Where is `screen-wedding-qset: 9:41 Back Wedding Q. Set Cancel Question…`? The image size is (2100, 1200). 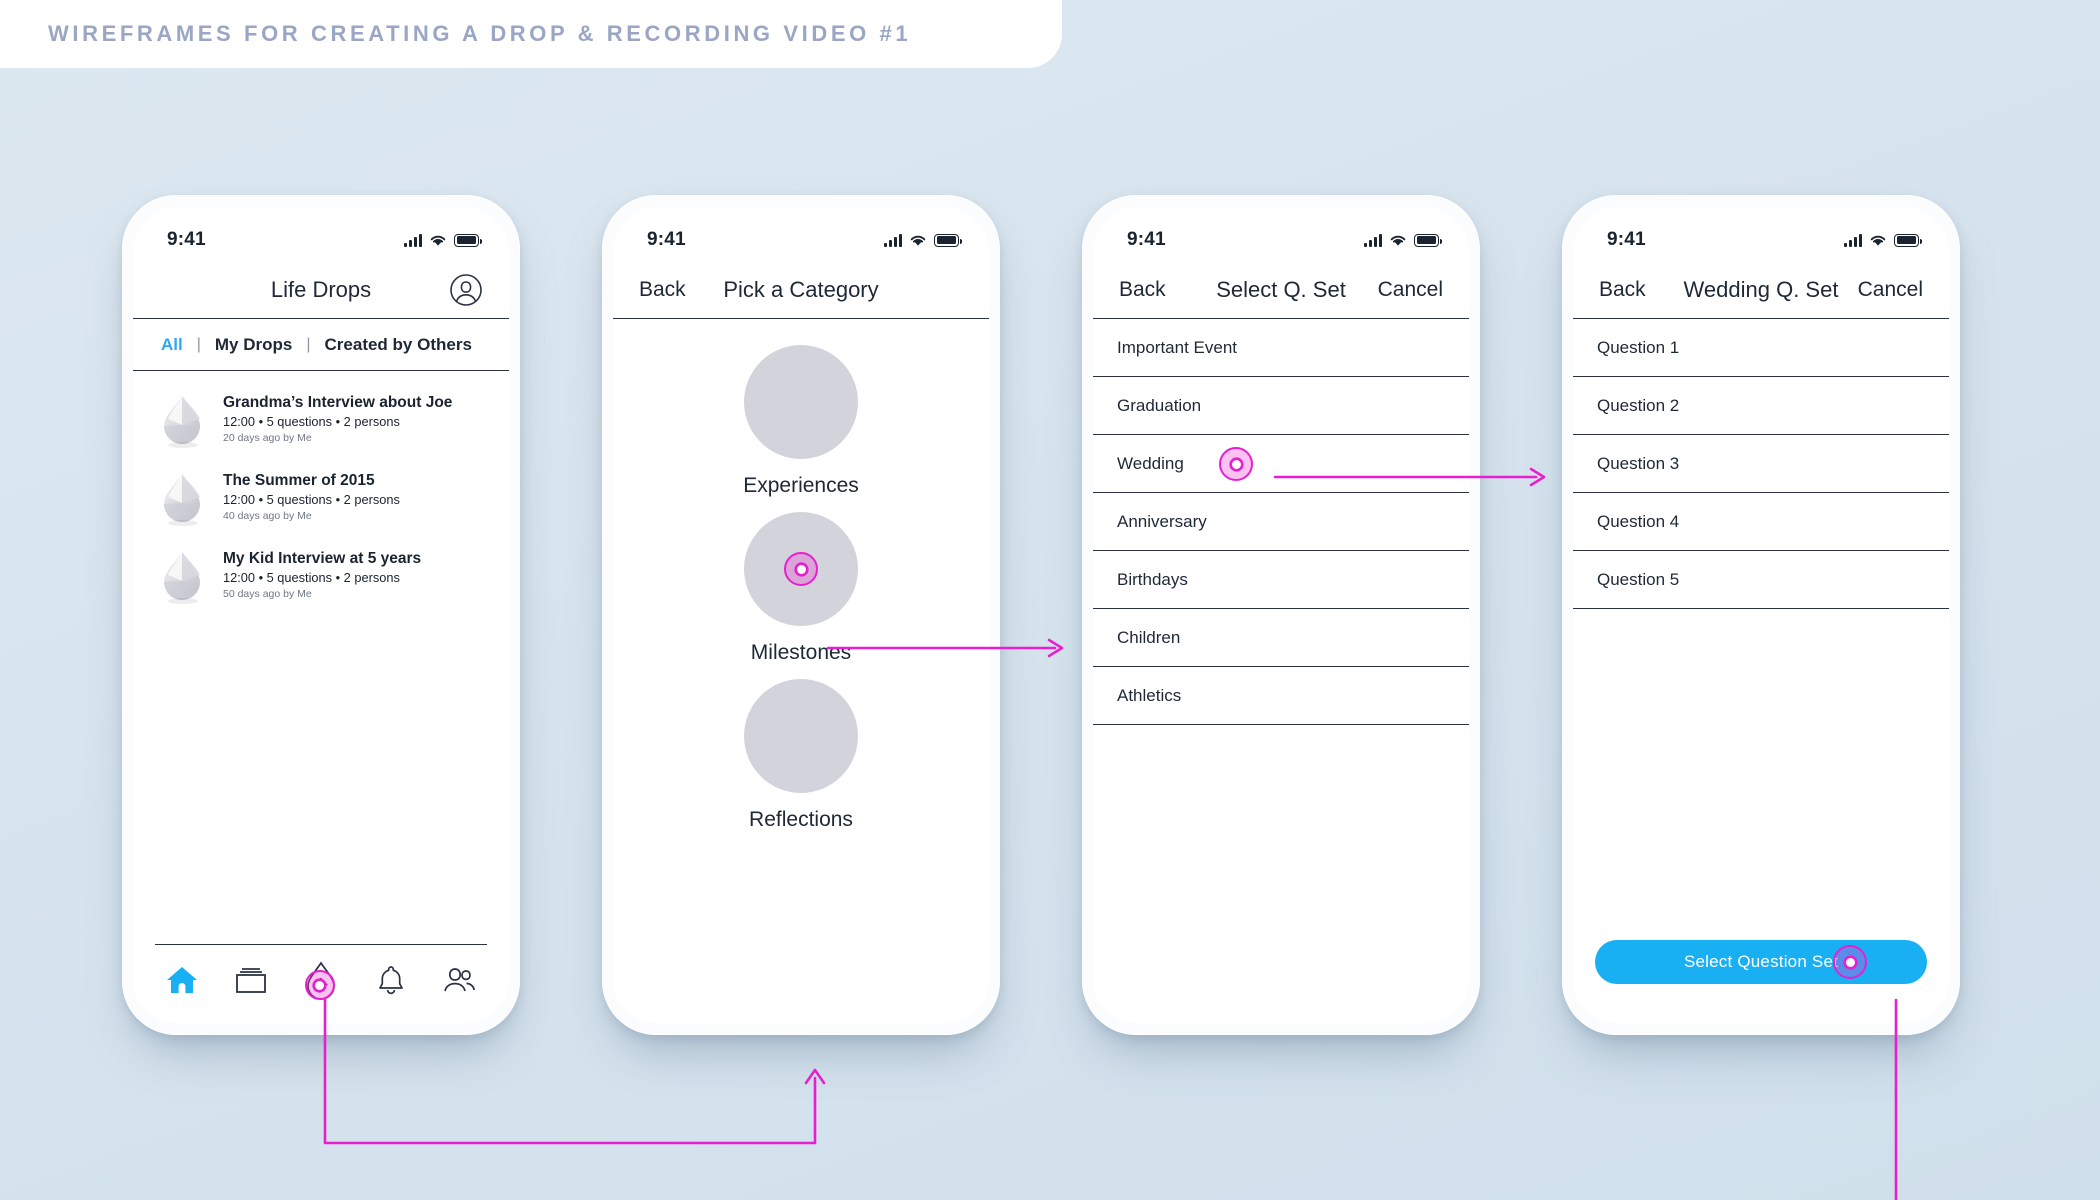 screen-wedding-qset: 9:41 Back Wedding Q. Set Cancel Question… is located at coordinates (1761, 615).